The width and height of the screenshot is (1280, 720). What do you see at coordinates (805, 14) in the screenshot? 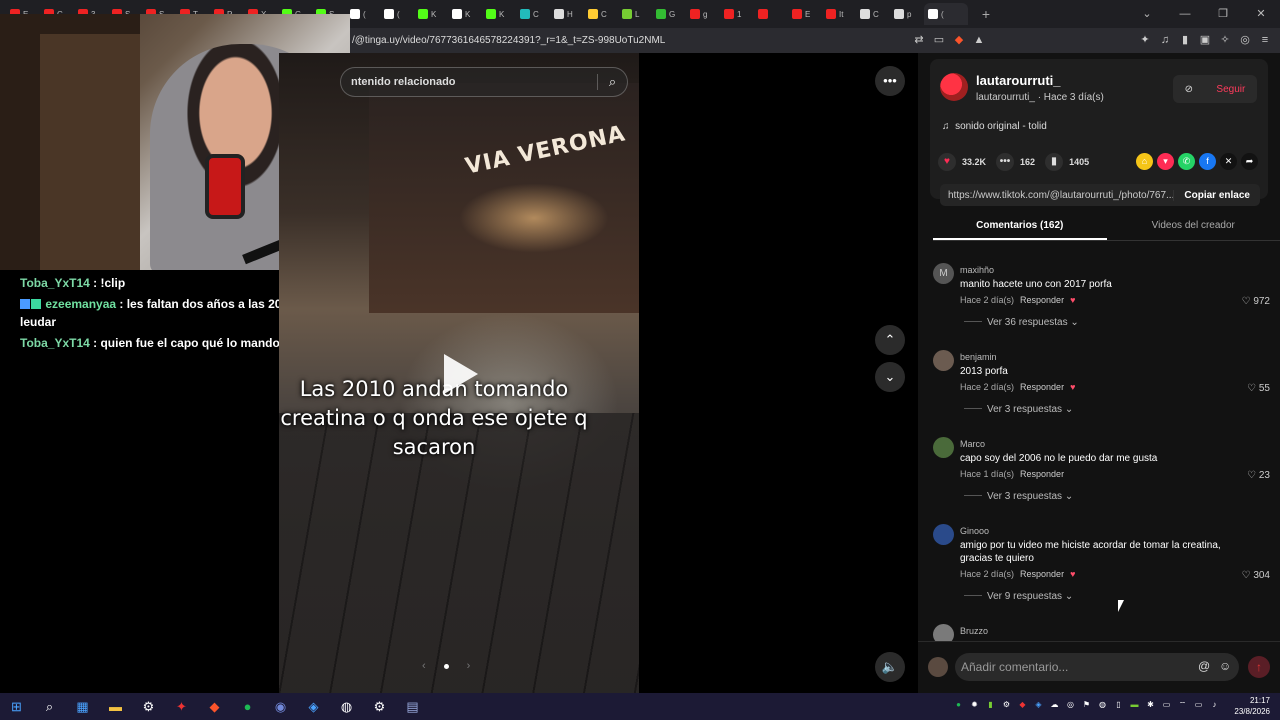
I see `browser-tab: E` at bounding box center [805, 14].